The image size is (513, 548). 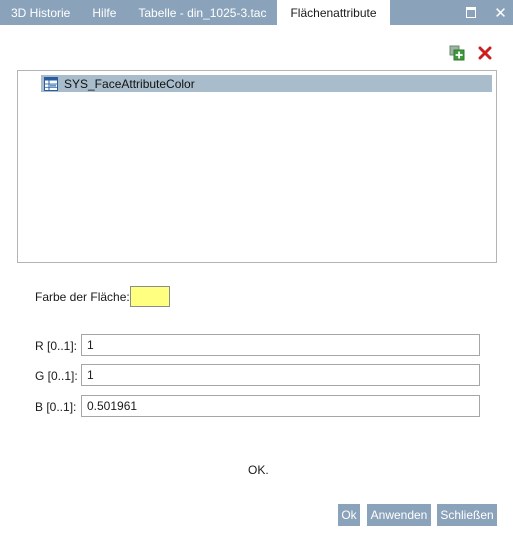 What do you see at coordinates (280, 406) in the screenshot?
I see `b-input` at bounding box center [280, 406].